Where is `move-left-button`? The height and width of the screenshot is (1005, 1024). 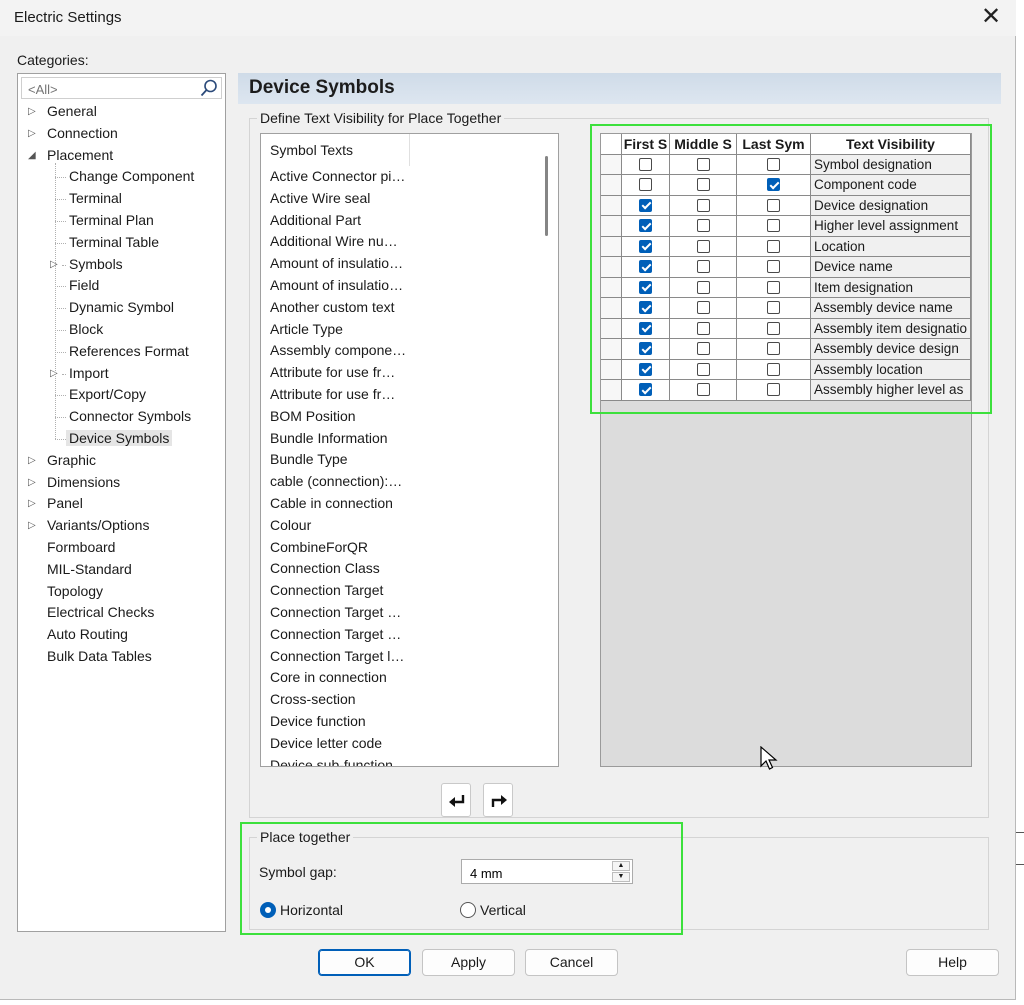
move-left-button is located at coordinates (456, 800).